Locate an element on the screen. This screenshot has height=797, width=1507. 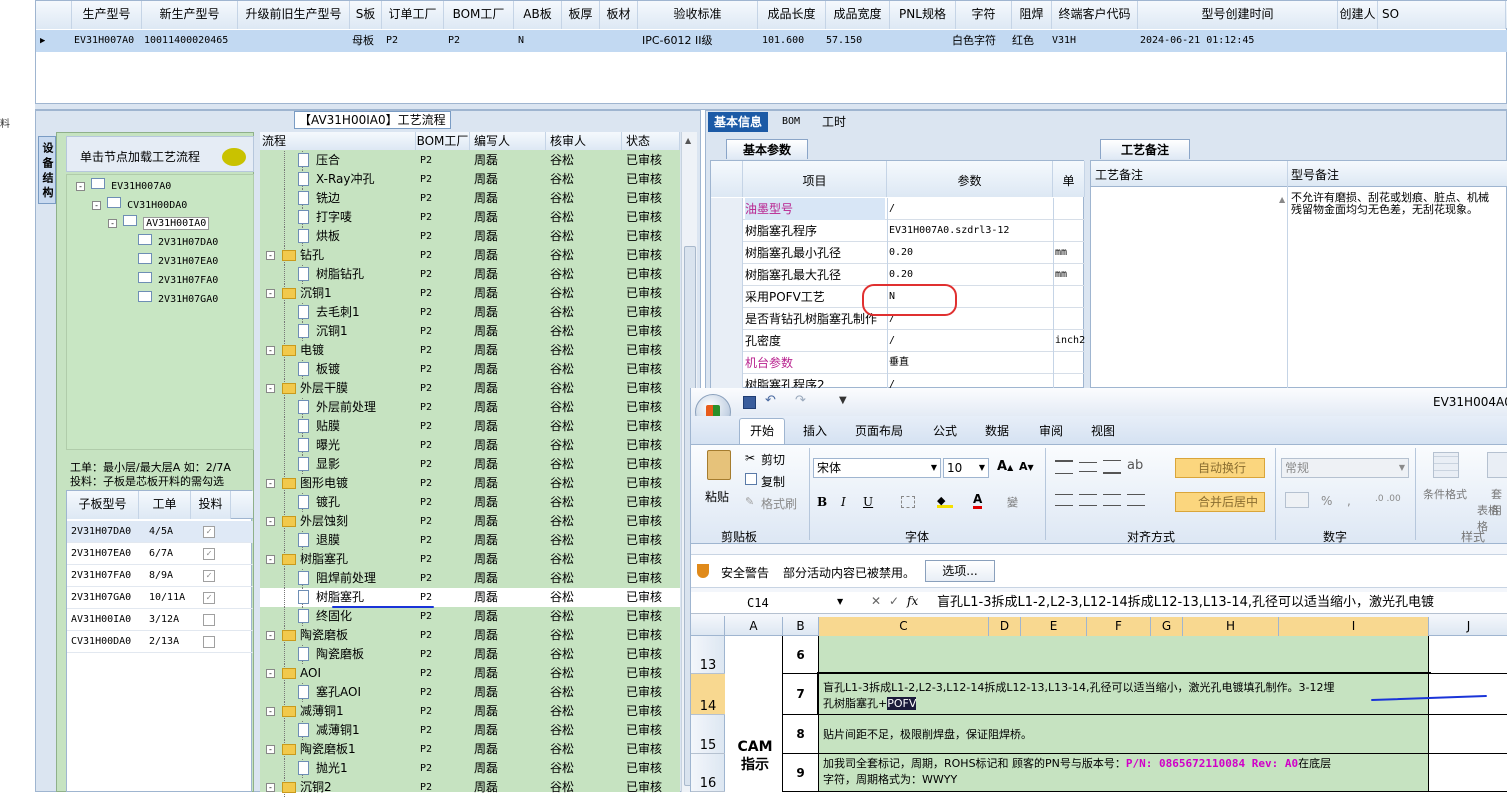
col-header: 新生产型号 is located at coordinates (190, 15).